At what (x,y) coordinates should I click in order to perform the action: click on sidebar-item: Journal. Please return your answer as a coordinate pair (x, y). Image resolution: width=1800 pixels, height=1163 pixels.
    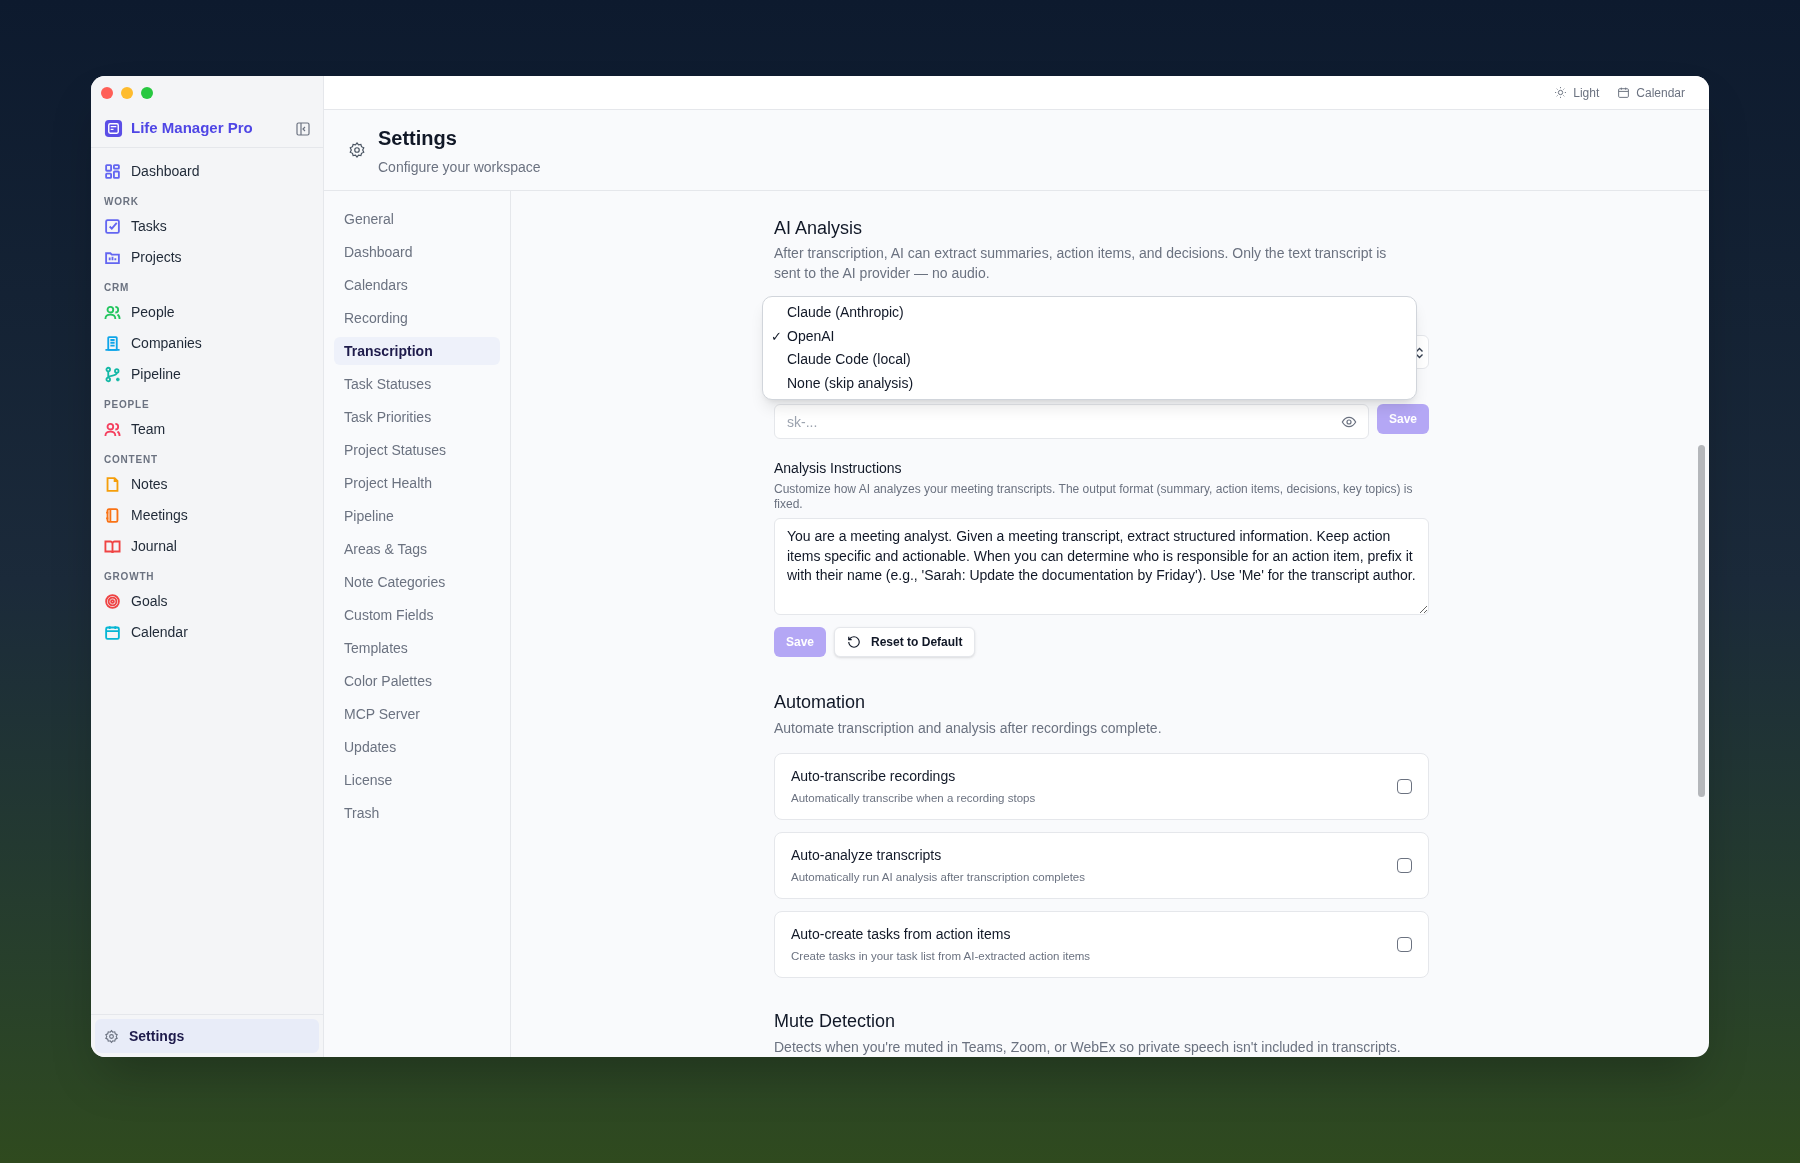
    Looking at the image, I should click on (207, 546).